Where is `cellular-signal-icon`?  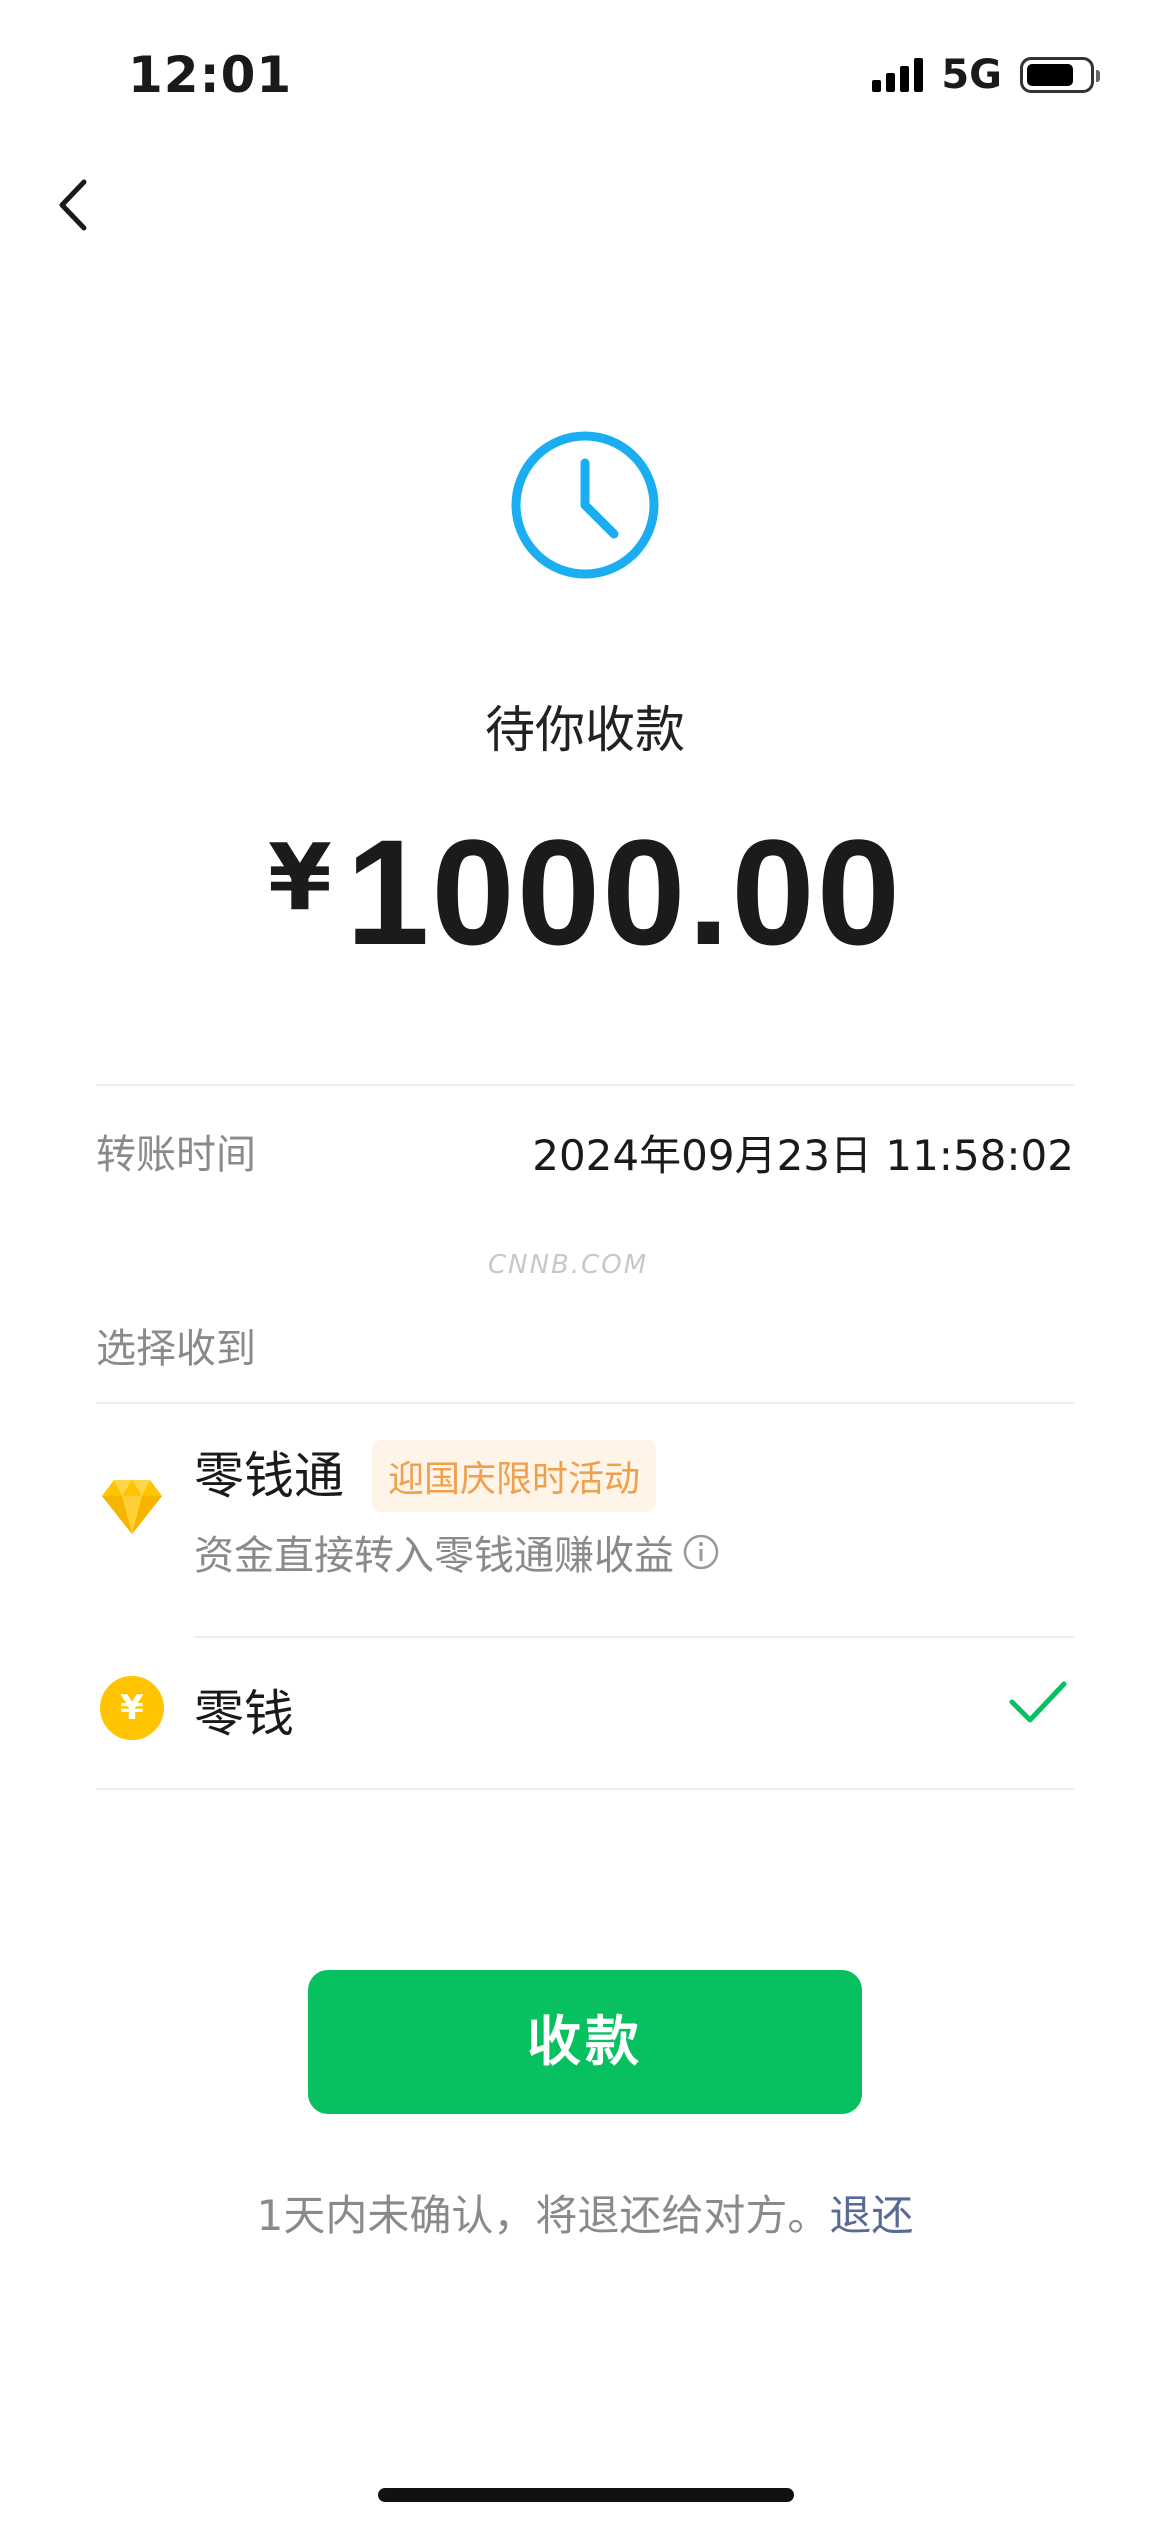
cellular-signal-icon is located at coordinates (898, 75).